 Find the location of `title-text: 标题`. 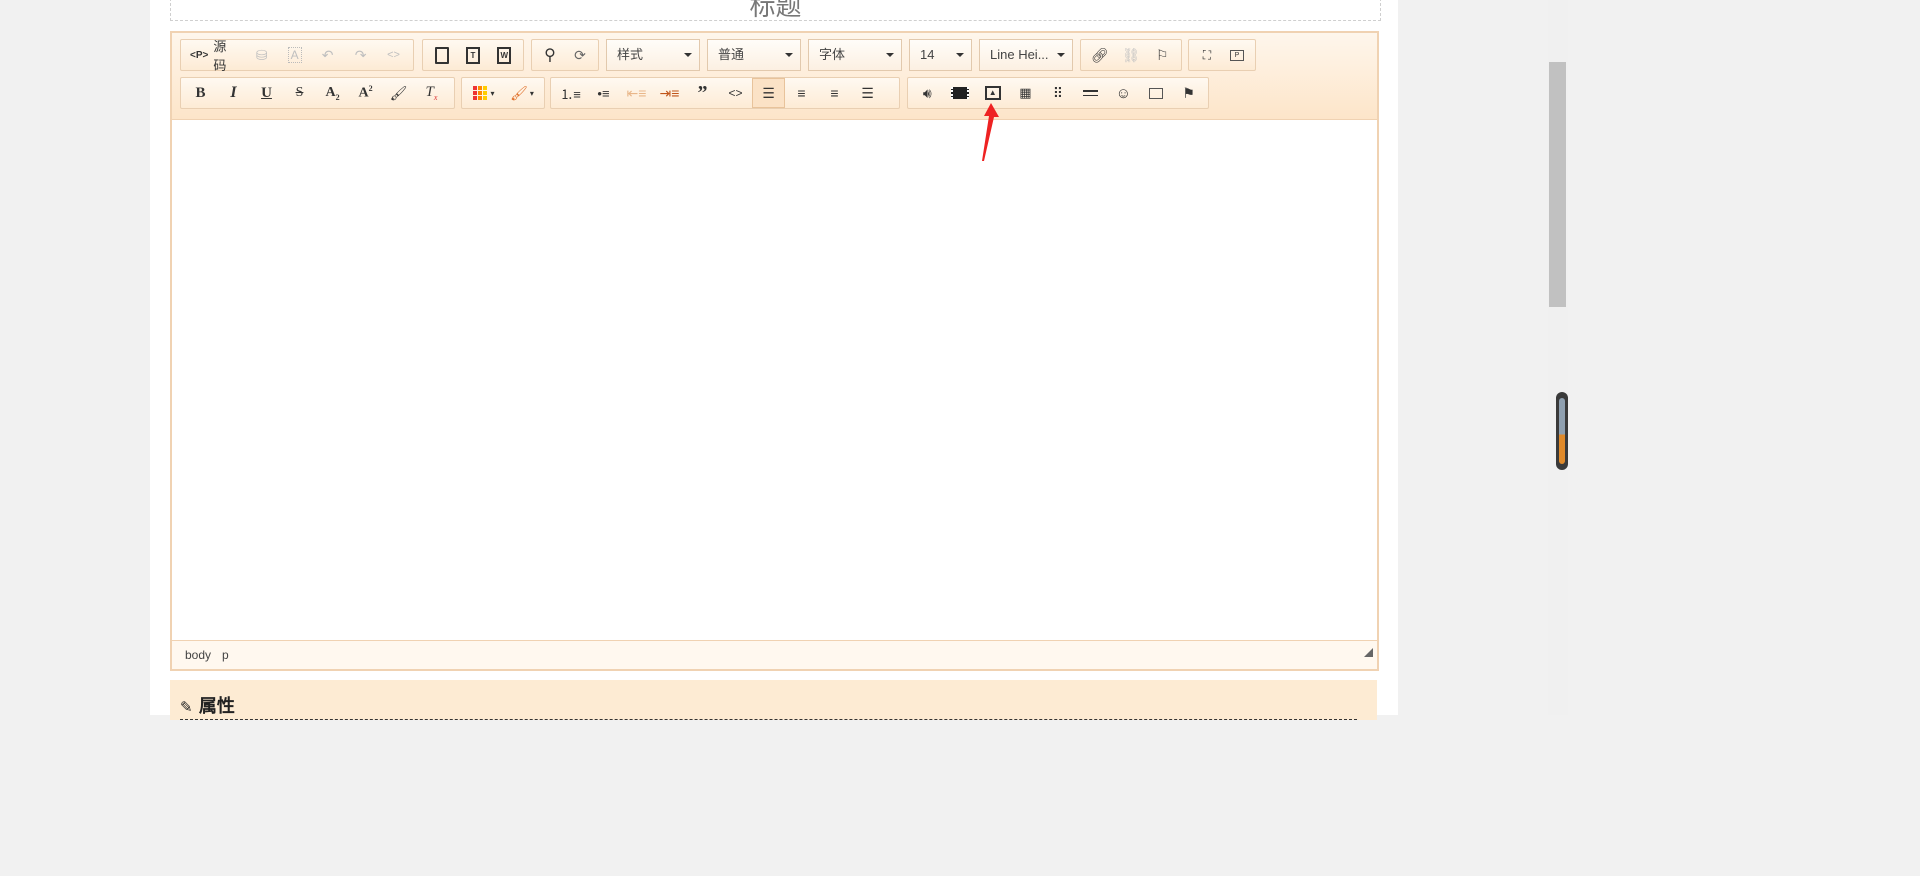

title-text: 标题 is located at coordinates (775, 10).